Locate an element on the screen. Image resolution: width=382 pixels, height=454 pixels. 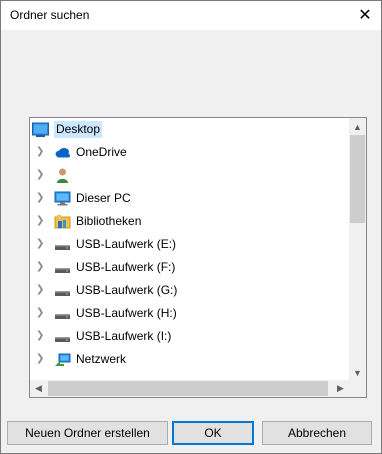
tree-item-label: Netzwerk is located at coordinates (101, 359).